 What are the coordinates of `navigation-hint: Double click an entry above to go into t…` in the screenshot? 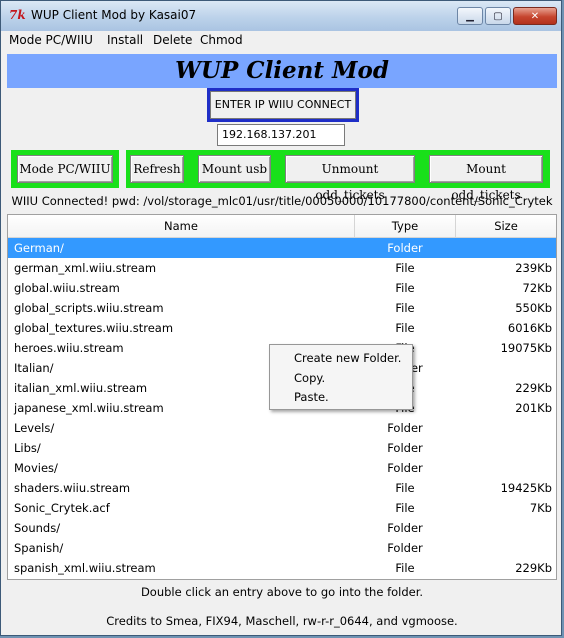 It's located at (282, 592).